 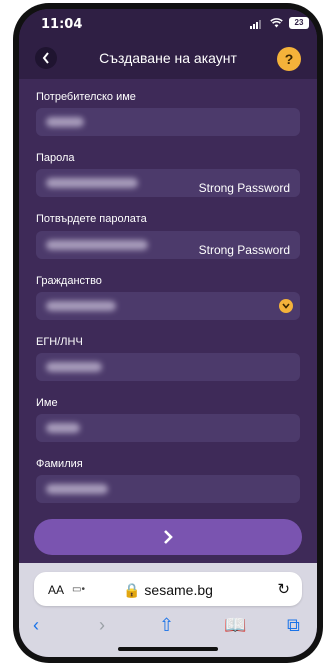 What do you see at coordinates (168, 428) in the screenshot?
I see `first-name-field` at bounding box center [168, 428].